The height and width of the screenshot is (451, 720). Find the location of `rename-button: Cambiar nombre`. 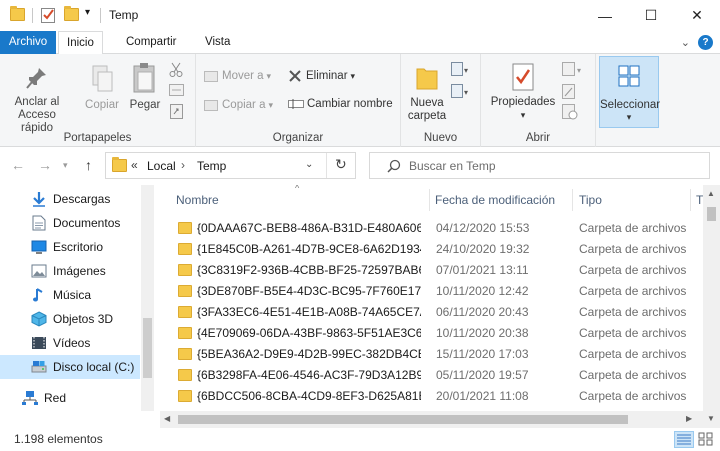

rename-button: Cambiar nombre is located at coordinates (340, 104).